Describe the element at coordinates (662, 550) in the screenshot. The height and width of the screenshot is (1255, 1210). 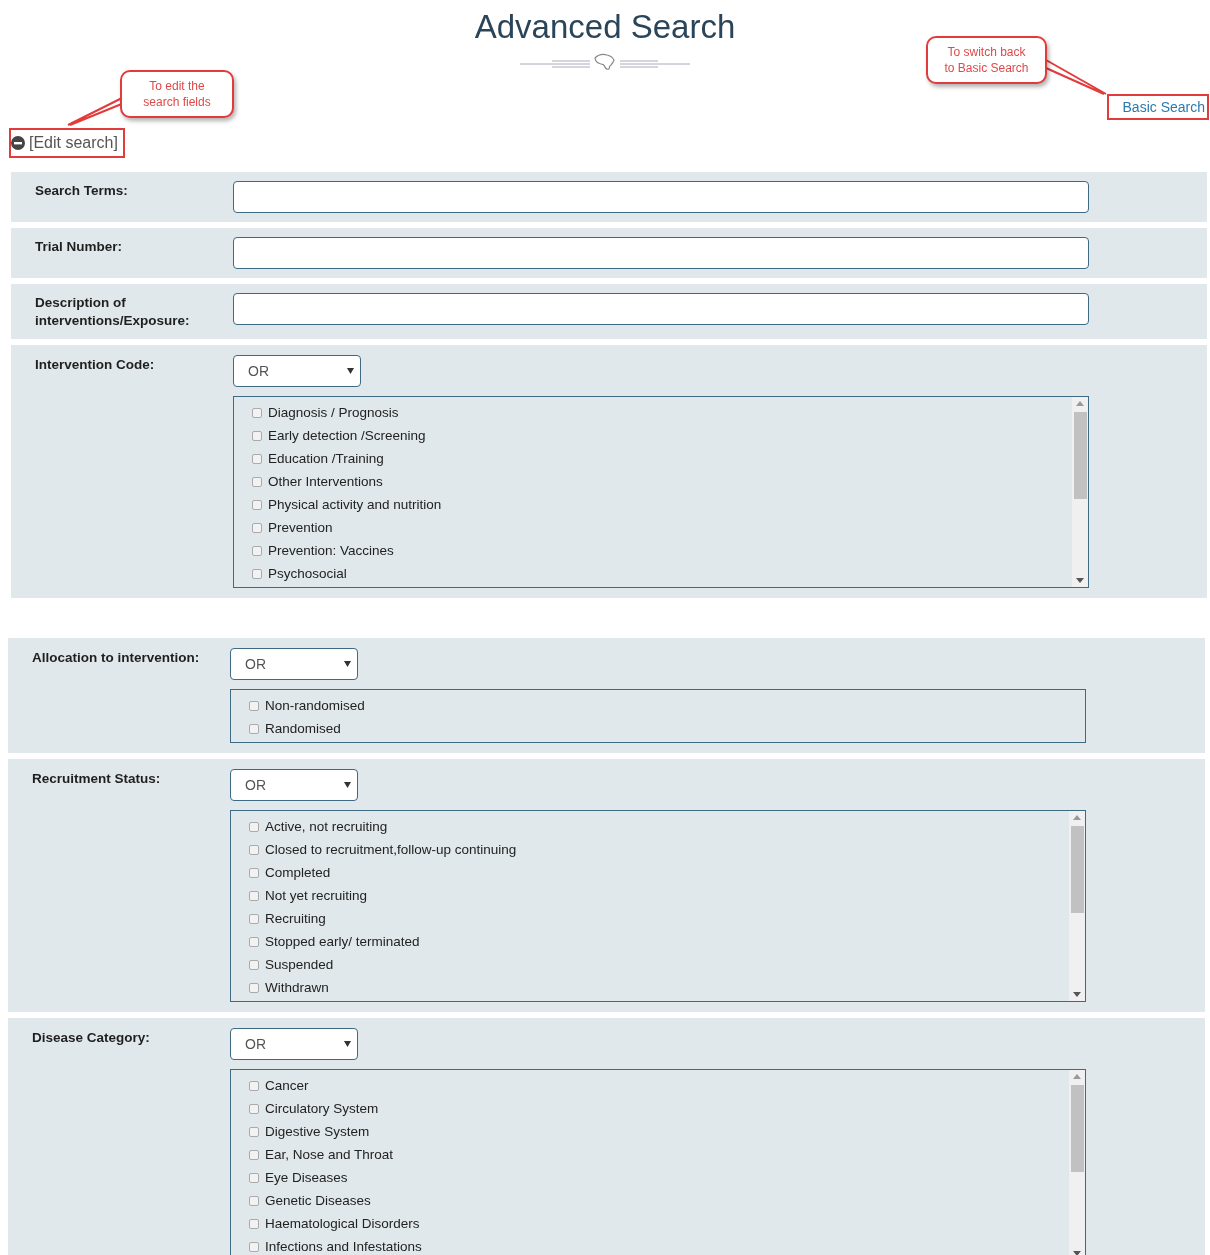
I see `checkbox-option: Prevention: Vaccines` at that location.